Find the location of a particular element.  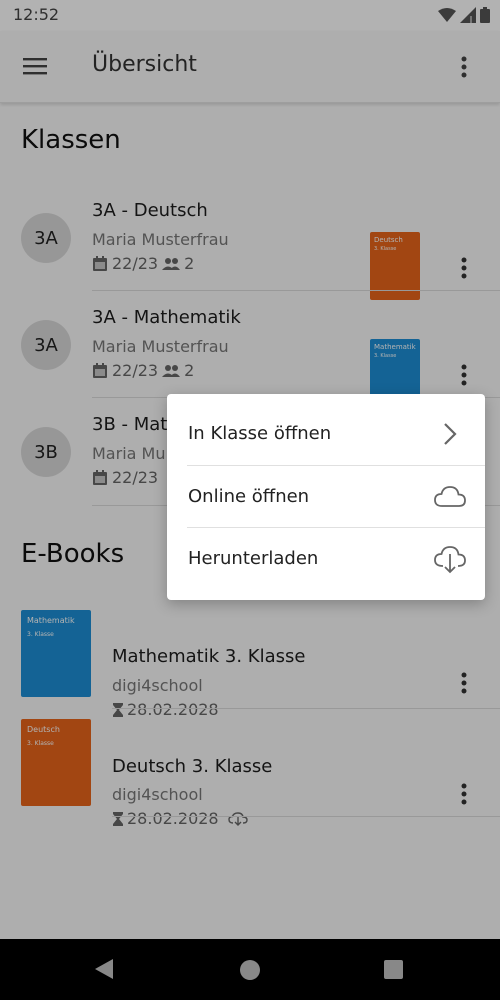

menu-item-download: Herunterladen is located at coordinates (326, 559).